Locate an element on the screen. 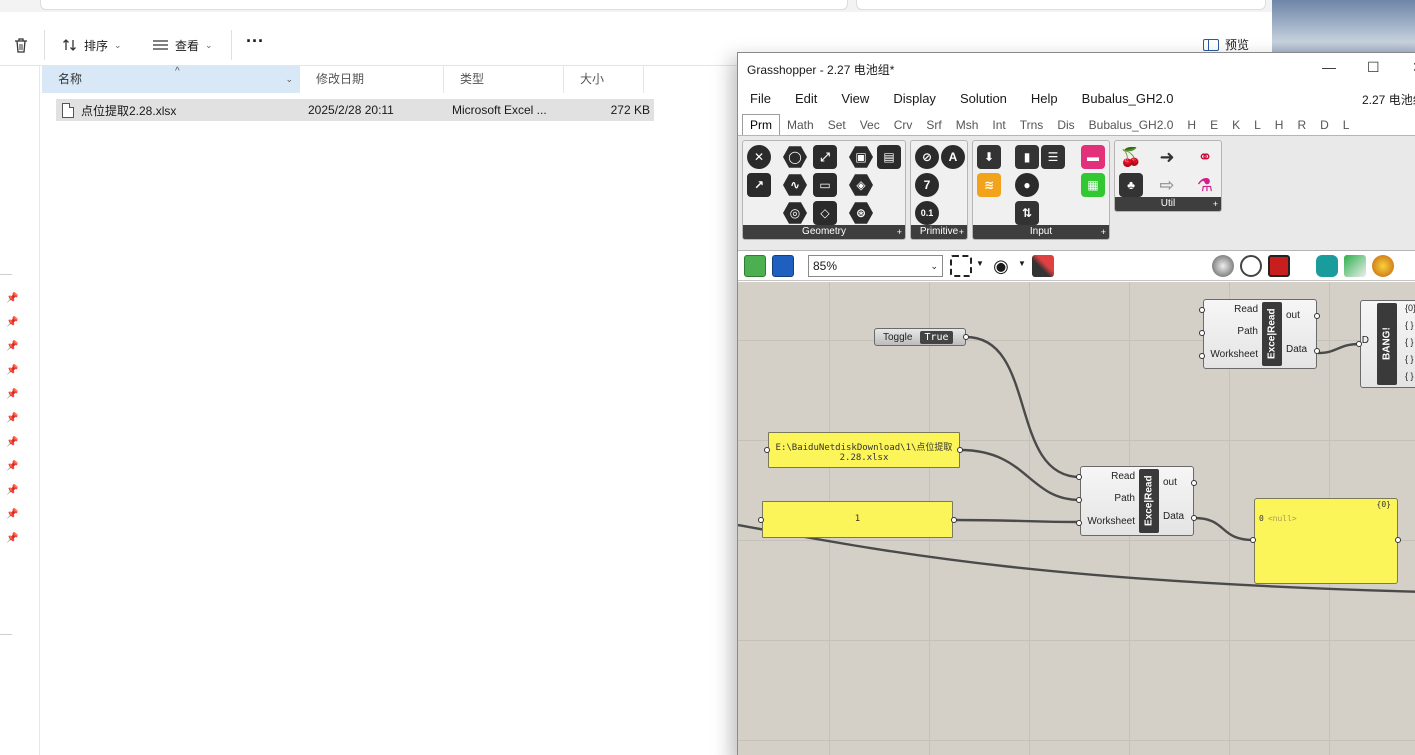 The image size is (1415, 755). tab-srf: Srf is located at coordinates (933, 125).